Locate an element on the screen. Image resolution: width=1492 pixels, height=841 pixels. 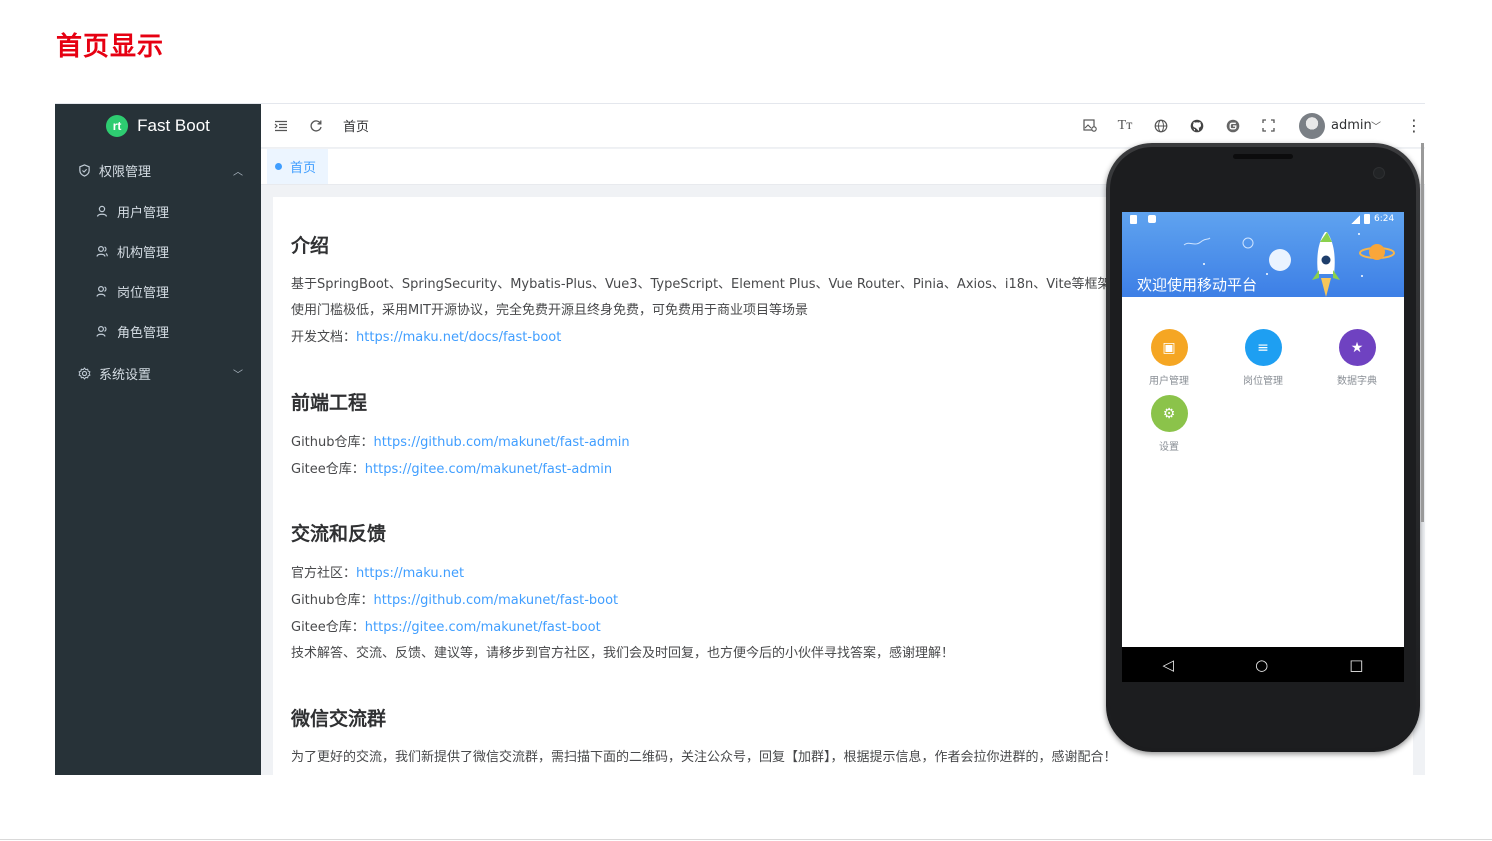
refresh-icon is located at coordinates (316, 126).